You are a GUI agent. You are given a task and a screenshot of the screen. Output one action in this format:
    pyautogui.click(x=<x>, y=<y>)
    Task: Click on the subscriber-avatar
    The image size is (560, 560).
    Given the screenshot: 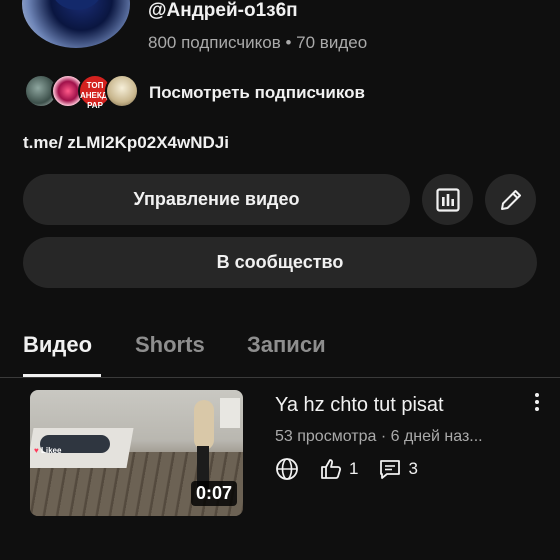 What is the action you would take?
    pyautogui.click(x=122, y=91)
    